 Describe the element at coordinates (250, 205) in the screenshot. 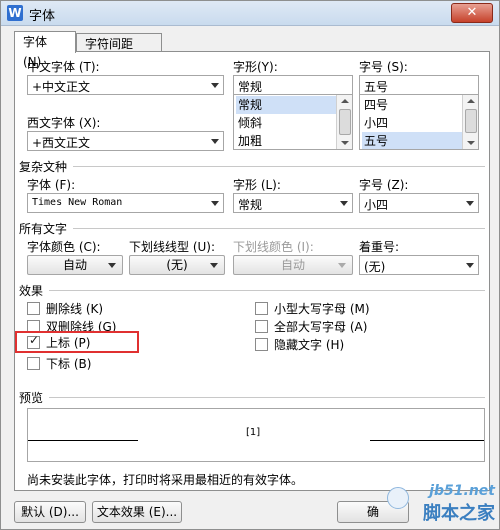

I see `complex-style-value: 常规` at that location.